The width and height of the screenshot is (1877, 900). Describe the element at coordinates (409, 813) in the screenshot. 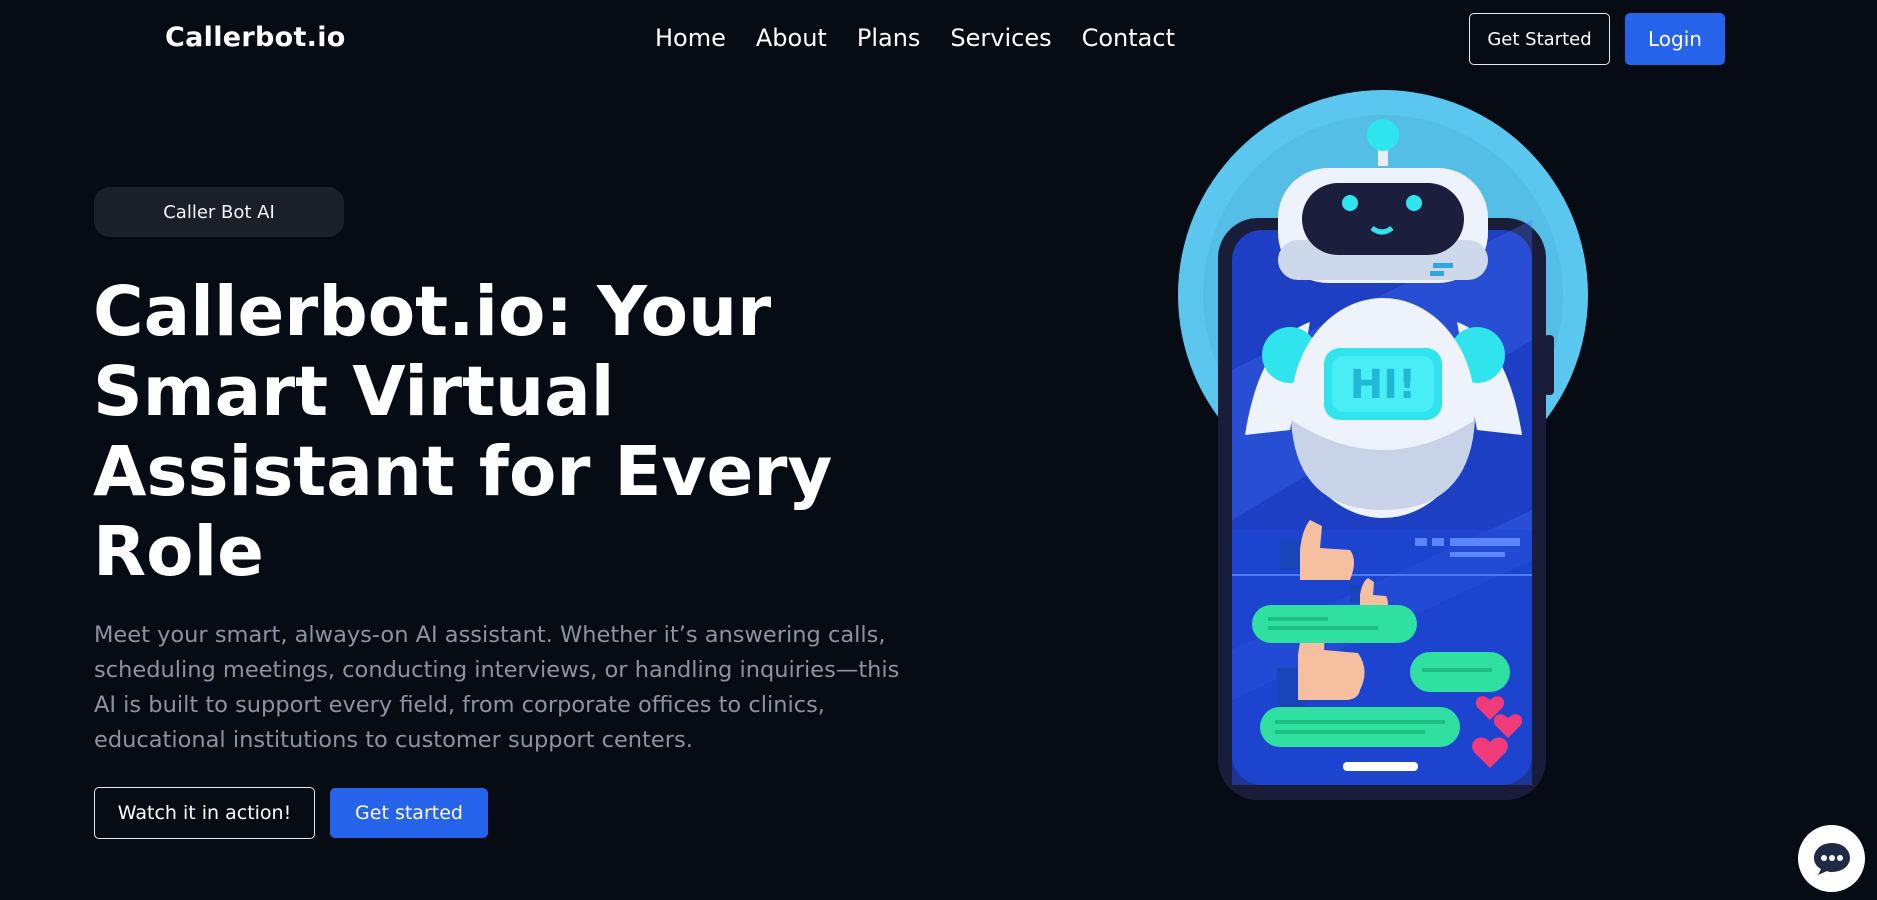

I see `hero-get-started-button: Get started` at that location.